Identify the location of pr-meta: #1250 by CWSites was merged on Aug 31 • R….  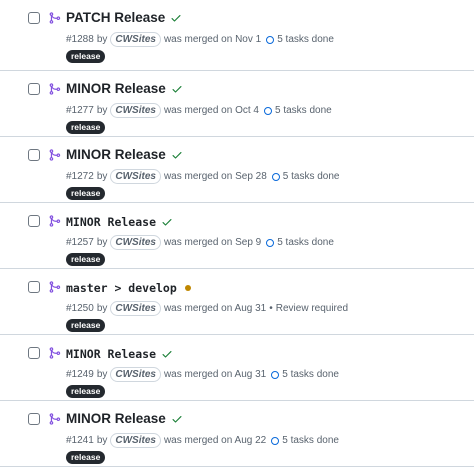
(207, 308).